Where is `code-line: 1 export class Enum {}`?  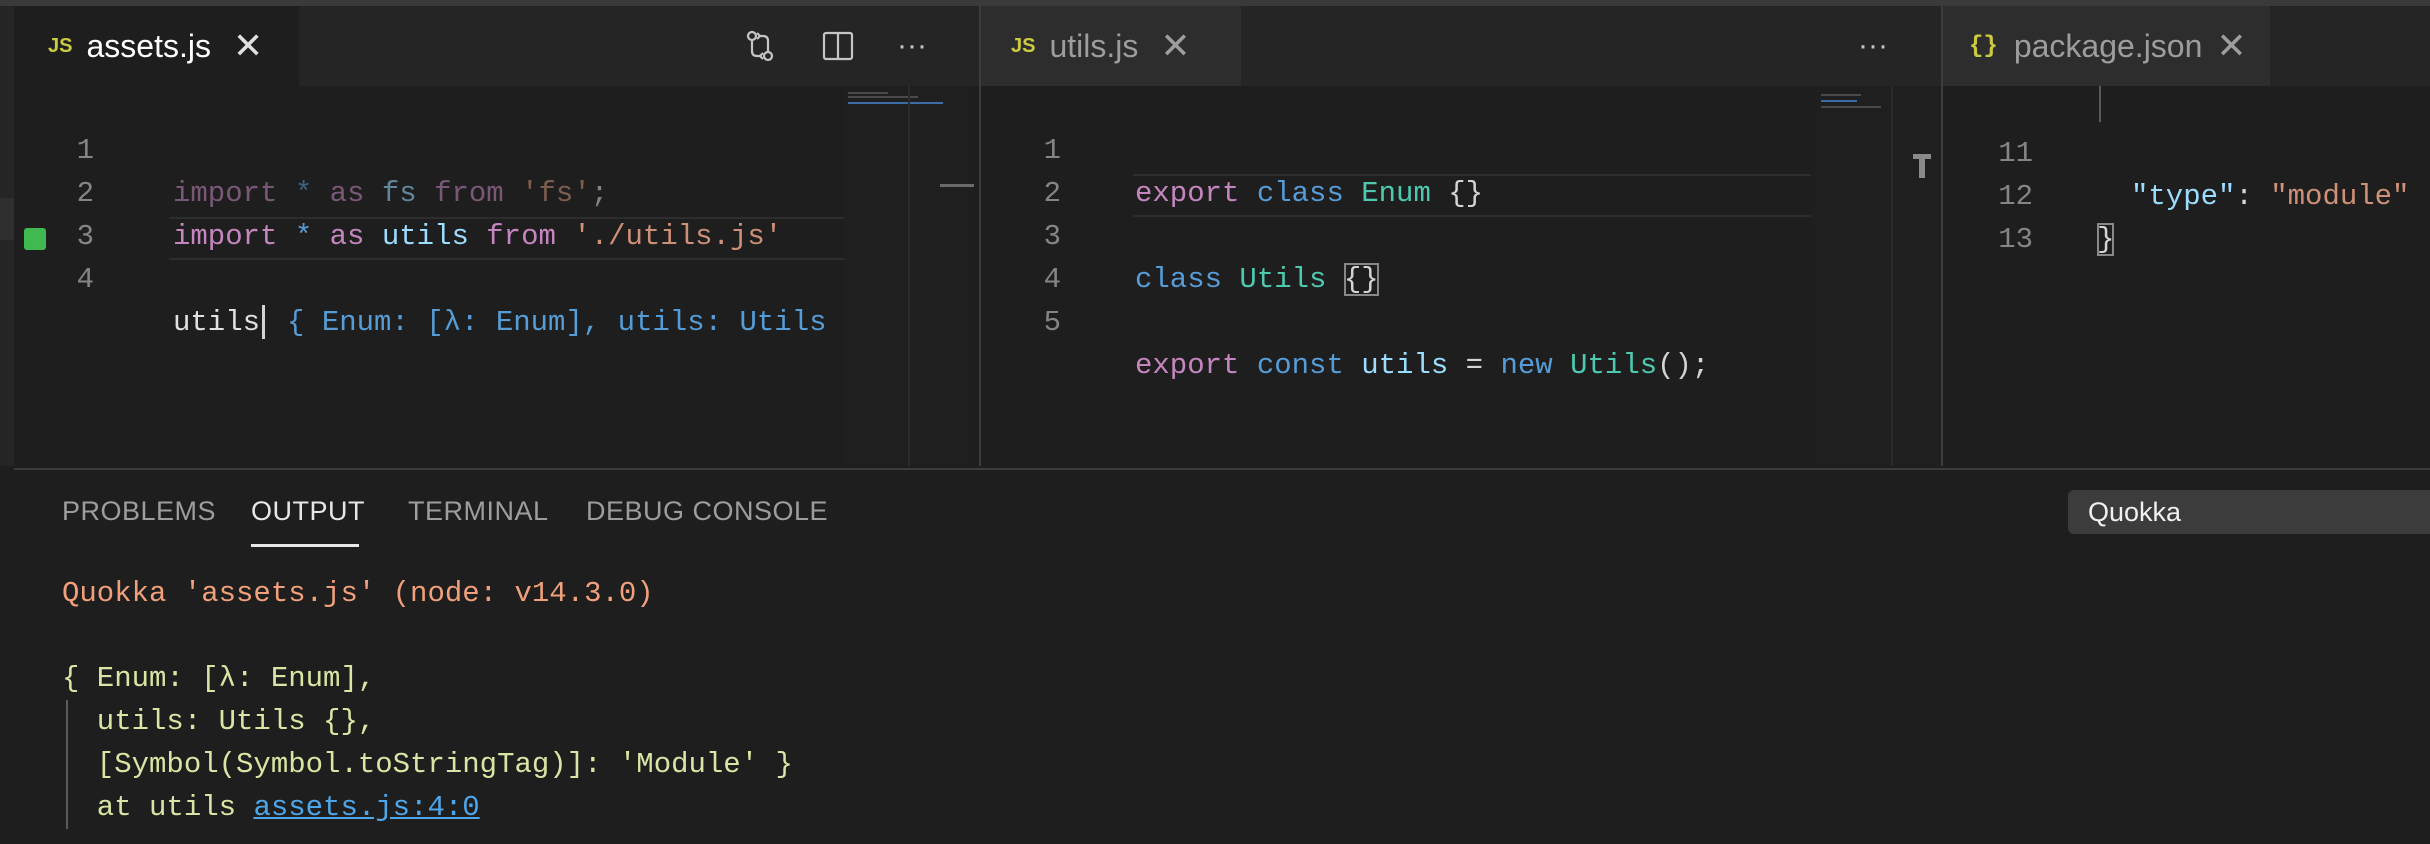 code-line: 1 export class Enum {} is located at coordinates (1232, 148).